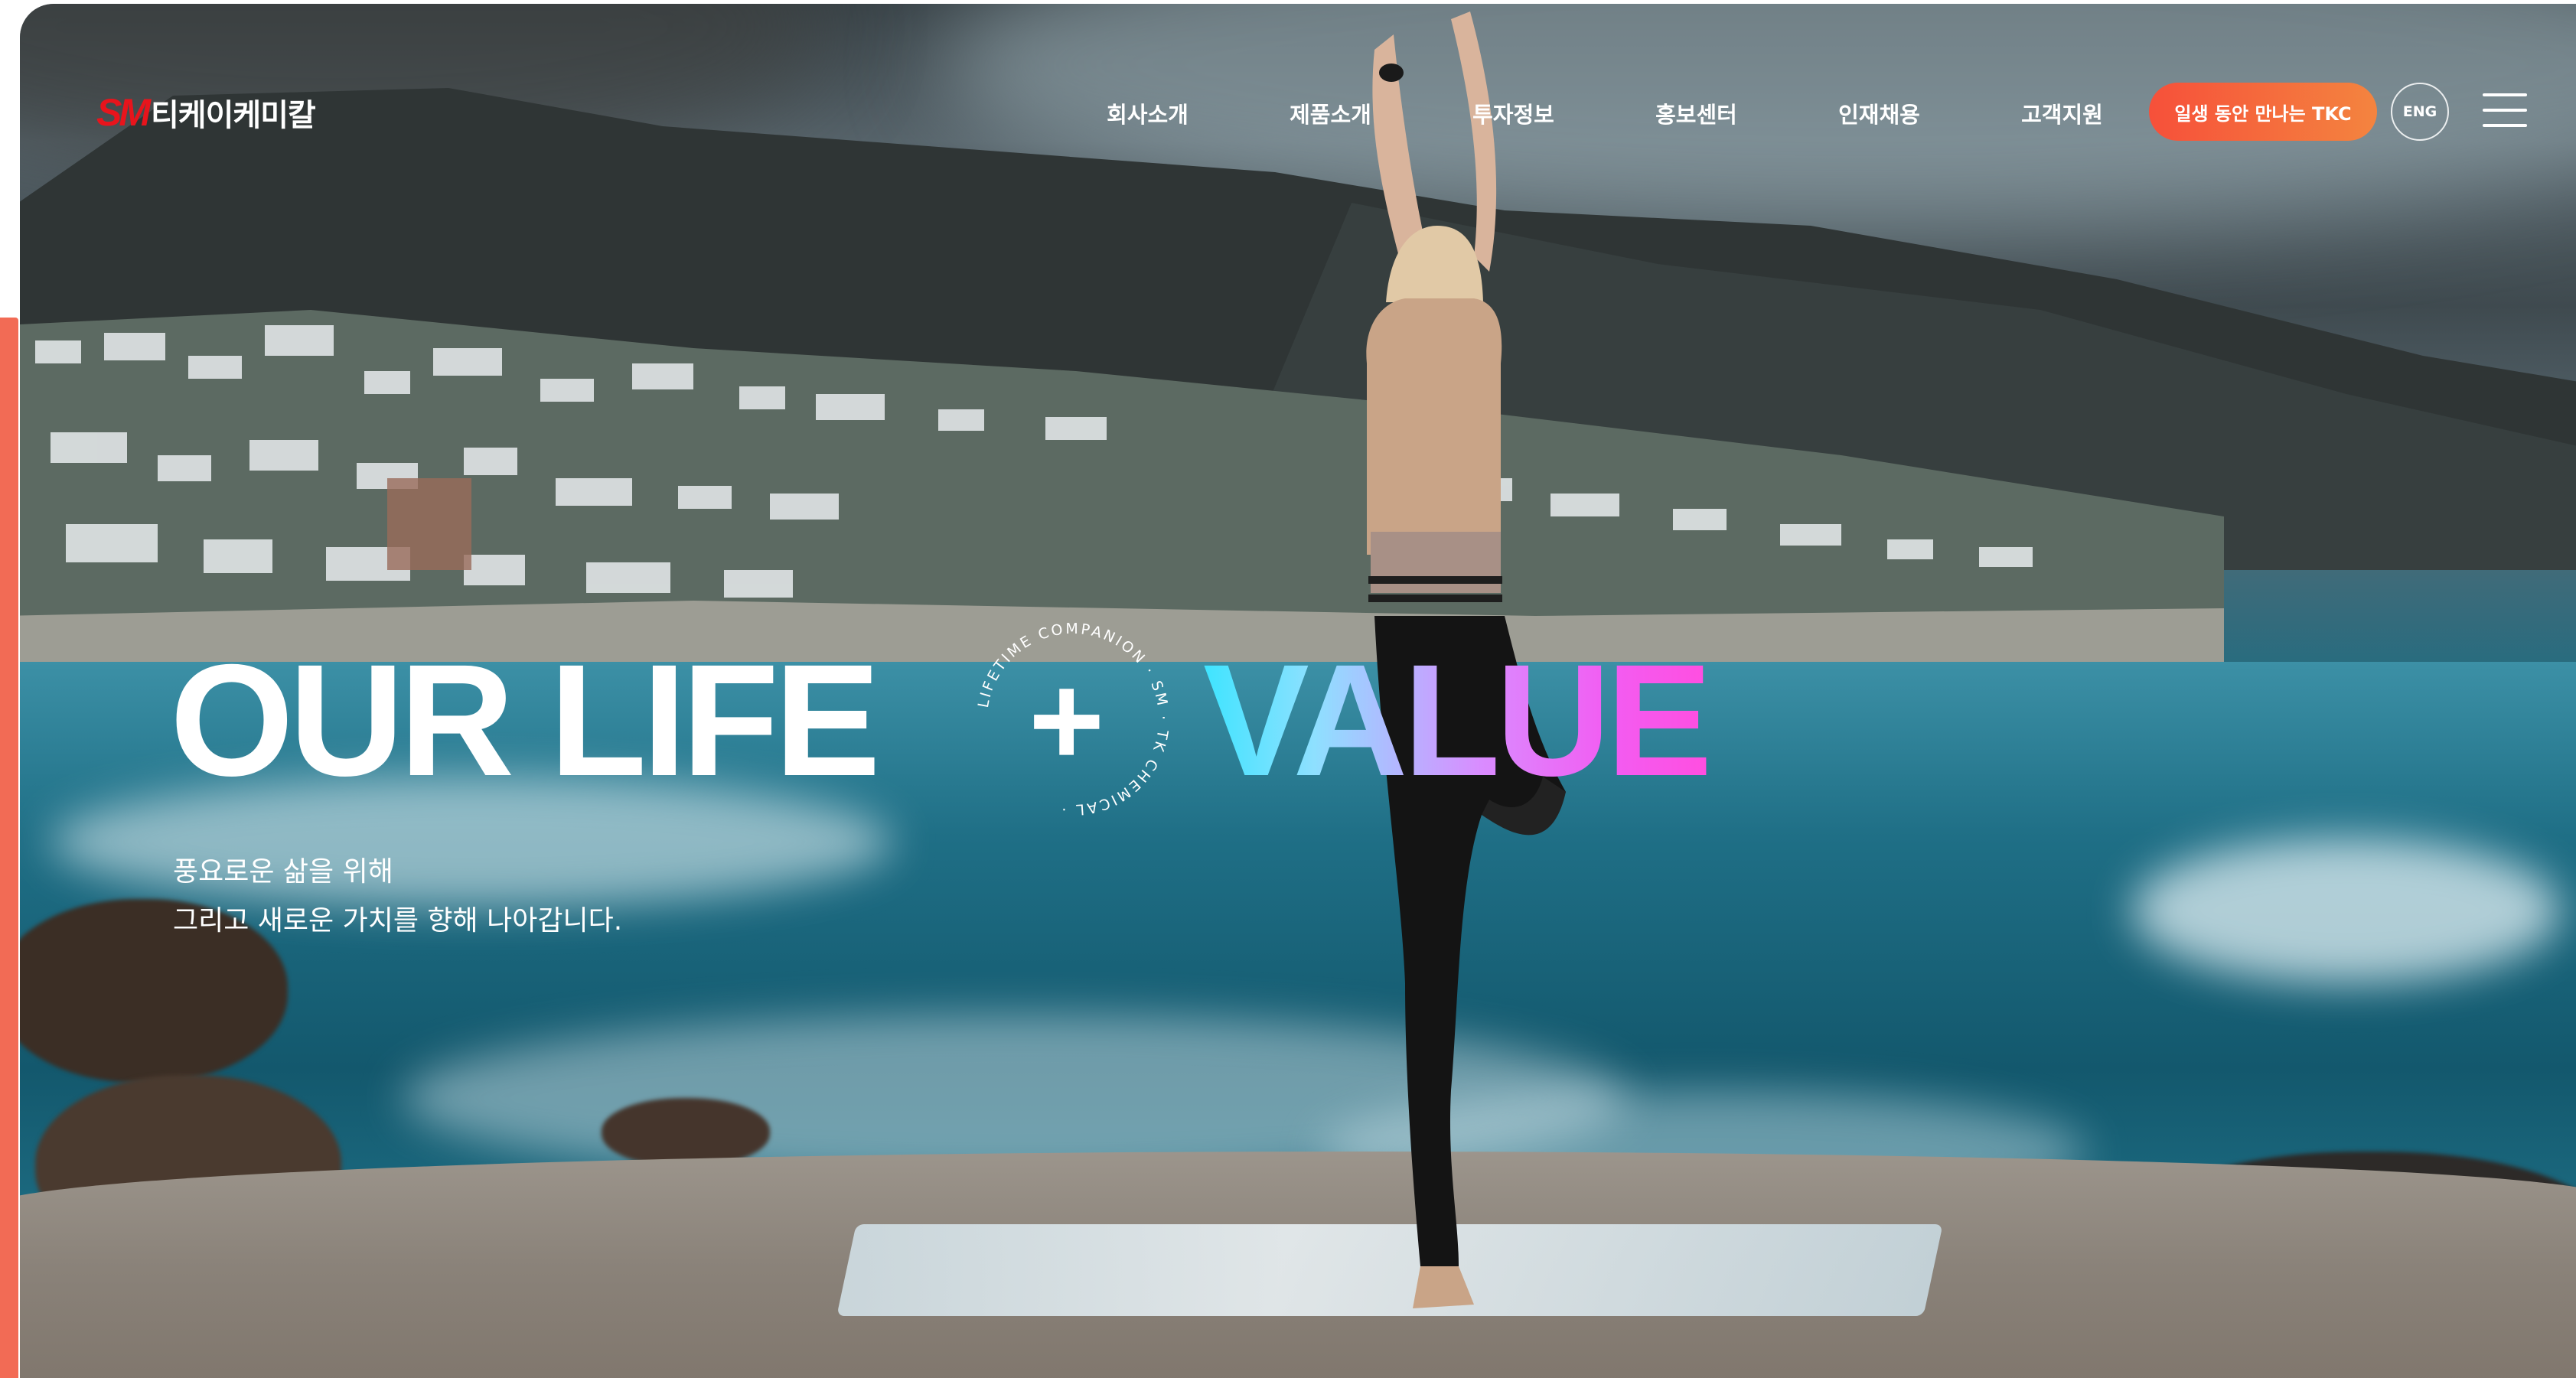  Describe the element at coordinates (1458, 721) in the screenshot. I see `headline-value: VALUE` at that location.